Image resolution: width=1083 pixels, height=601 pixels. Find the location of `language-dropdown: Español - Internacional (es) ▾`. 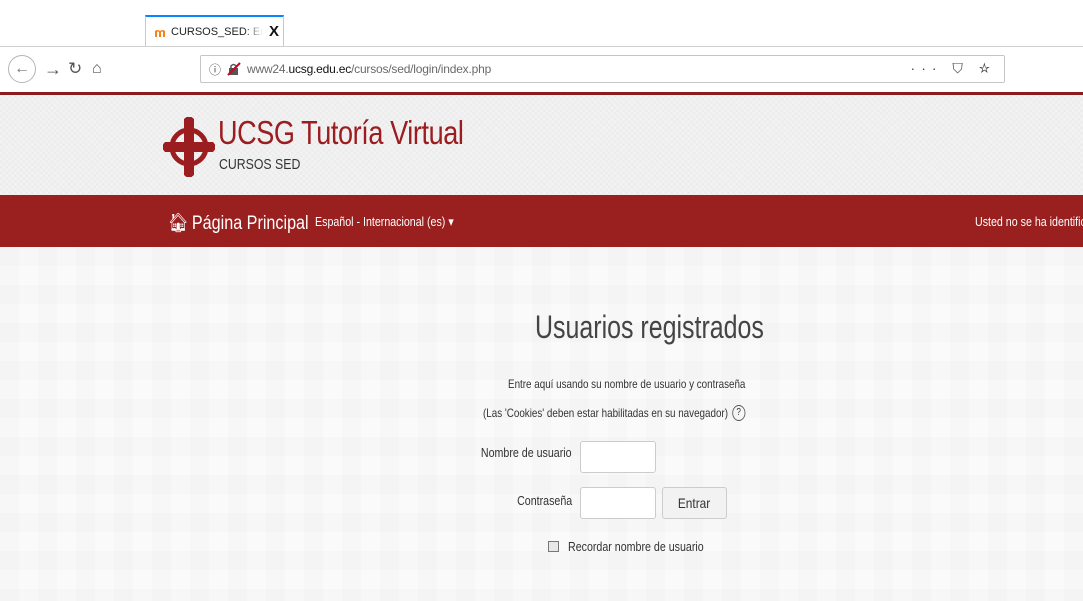

language-dropdown: Español - Internacional (es) ▾ is located at coordinates (384, 222).